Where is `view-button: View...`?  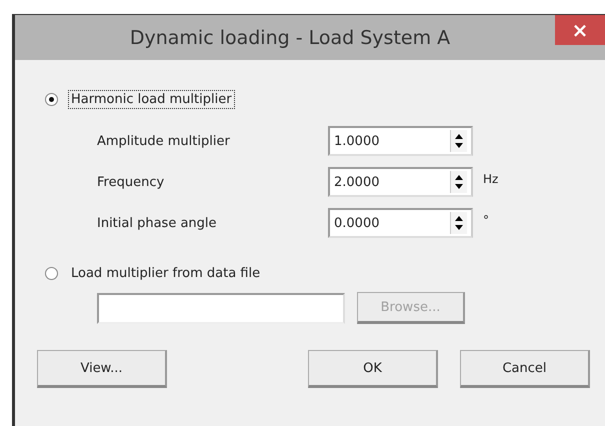 view-button: View... is located at coordinates (102, 369).